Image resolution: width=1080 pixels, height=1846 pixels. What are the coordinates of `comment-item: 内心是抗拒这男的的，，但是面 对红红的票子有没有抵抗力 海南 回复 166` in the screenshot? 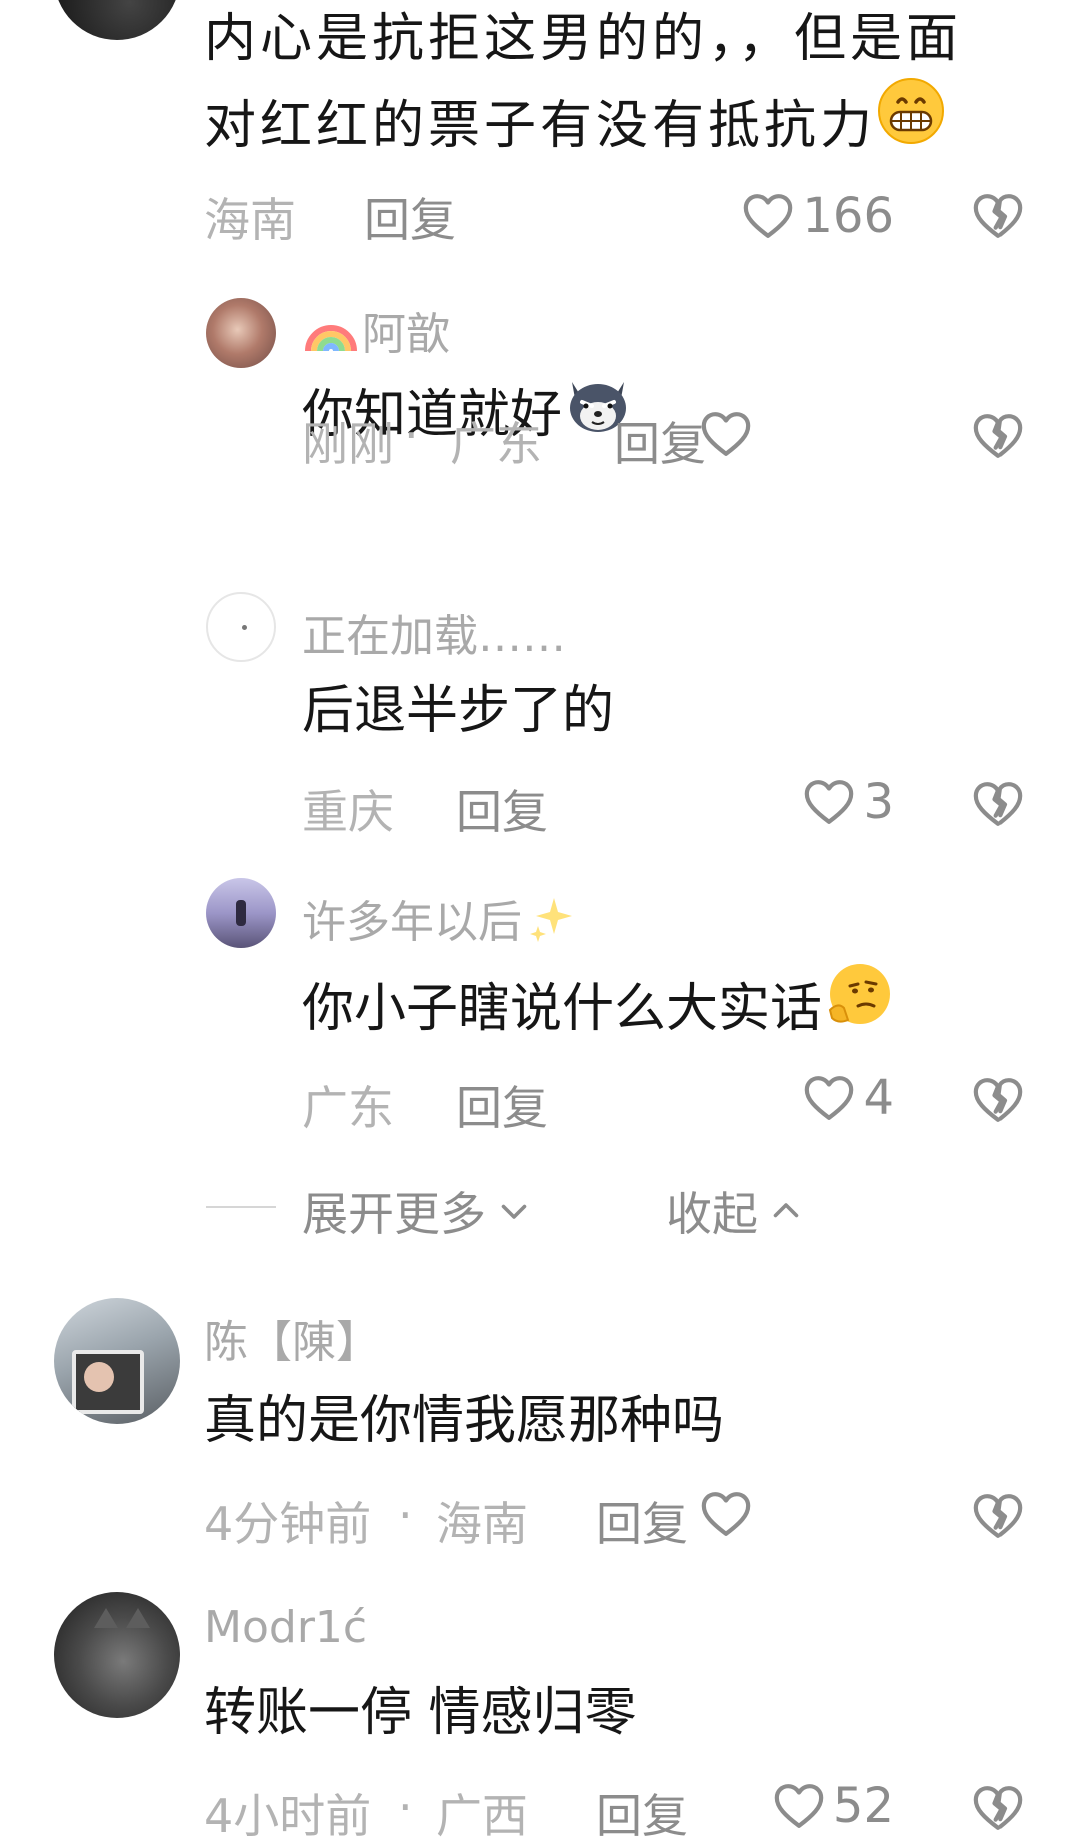 It's located at (540, 130).